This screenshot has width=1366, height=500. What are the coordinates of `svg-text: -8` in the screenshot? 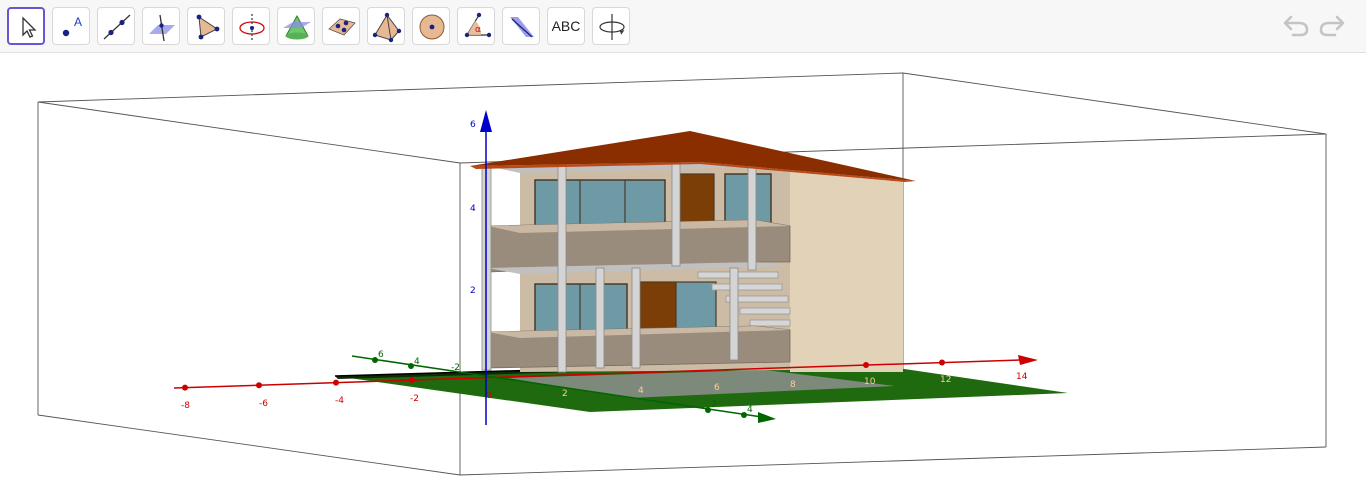 It's located at (185, 406).